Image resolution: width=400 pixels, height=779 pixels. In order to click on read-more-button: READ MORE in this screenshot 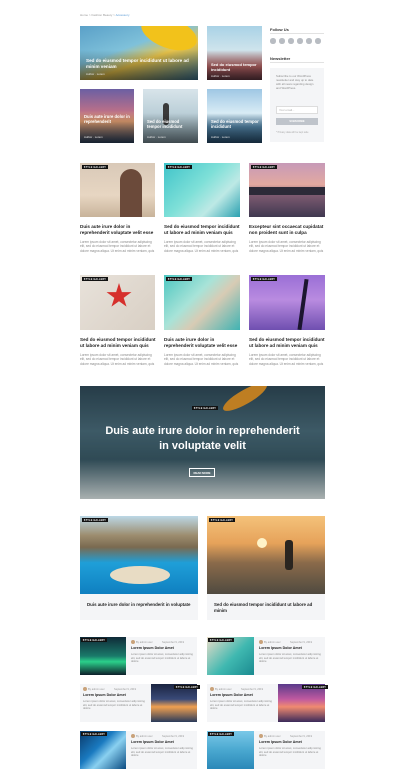, I will do `click(202, 472)`.